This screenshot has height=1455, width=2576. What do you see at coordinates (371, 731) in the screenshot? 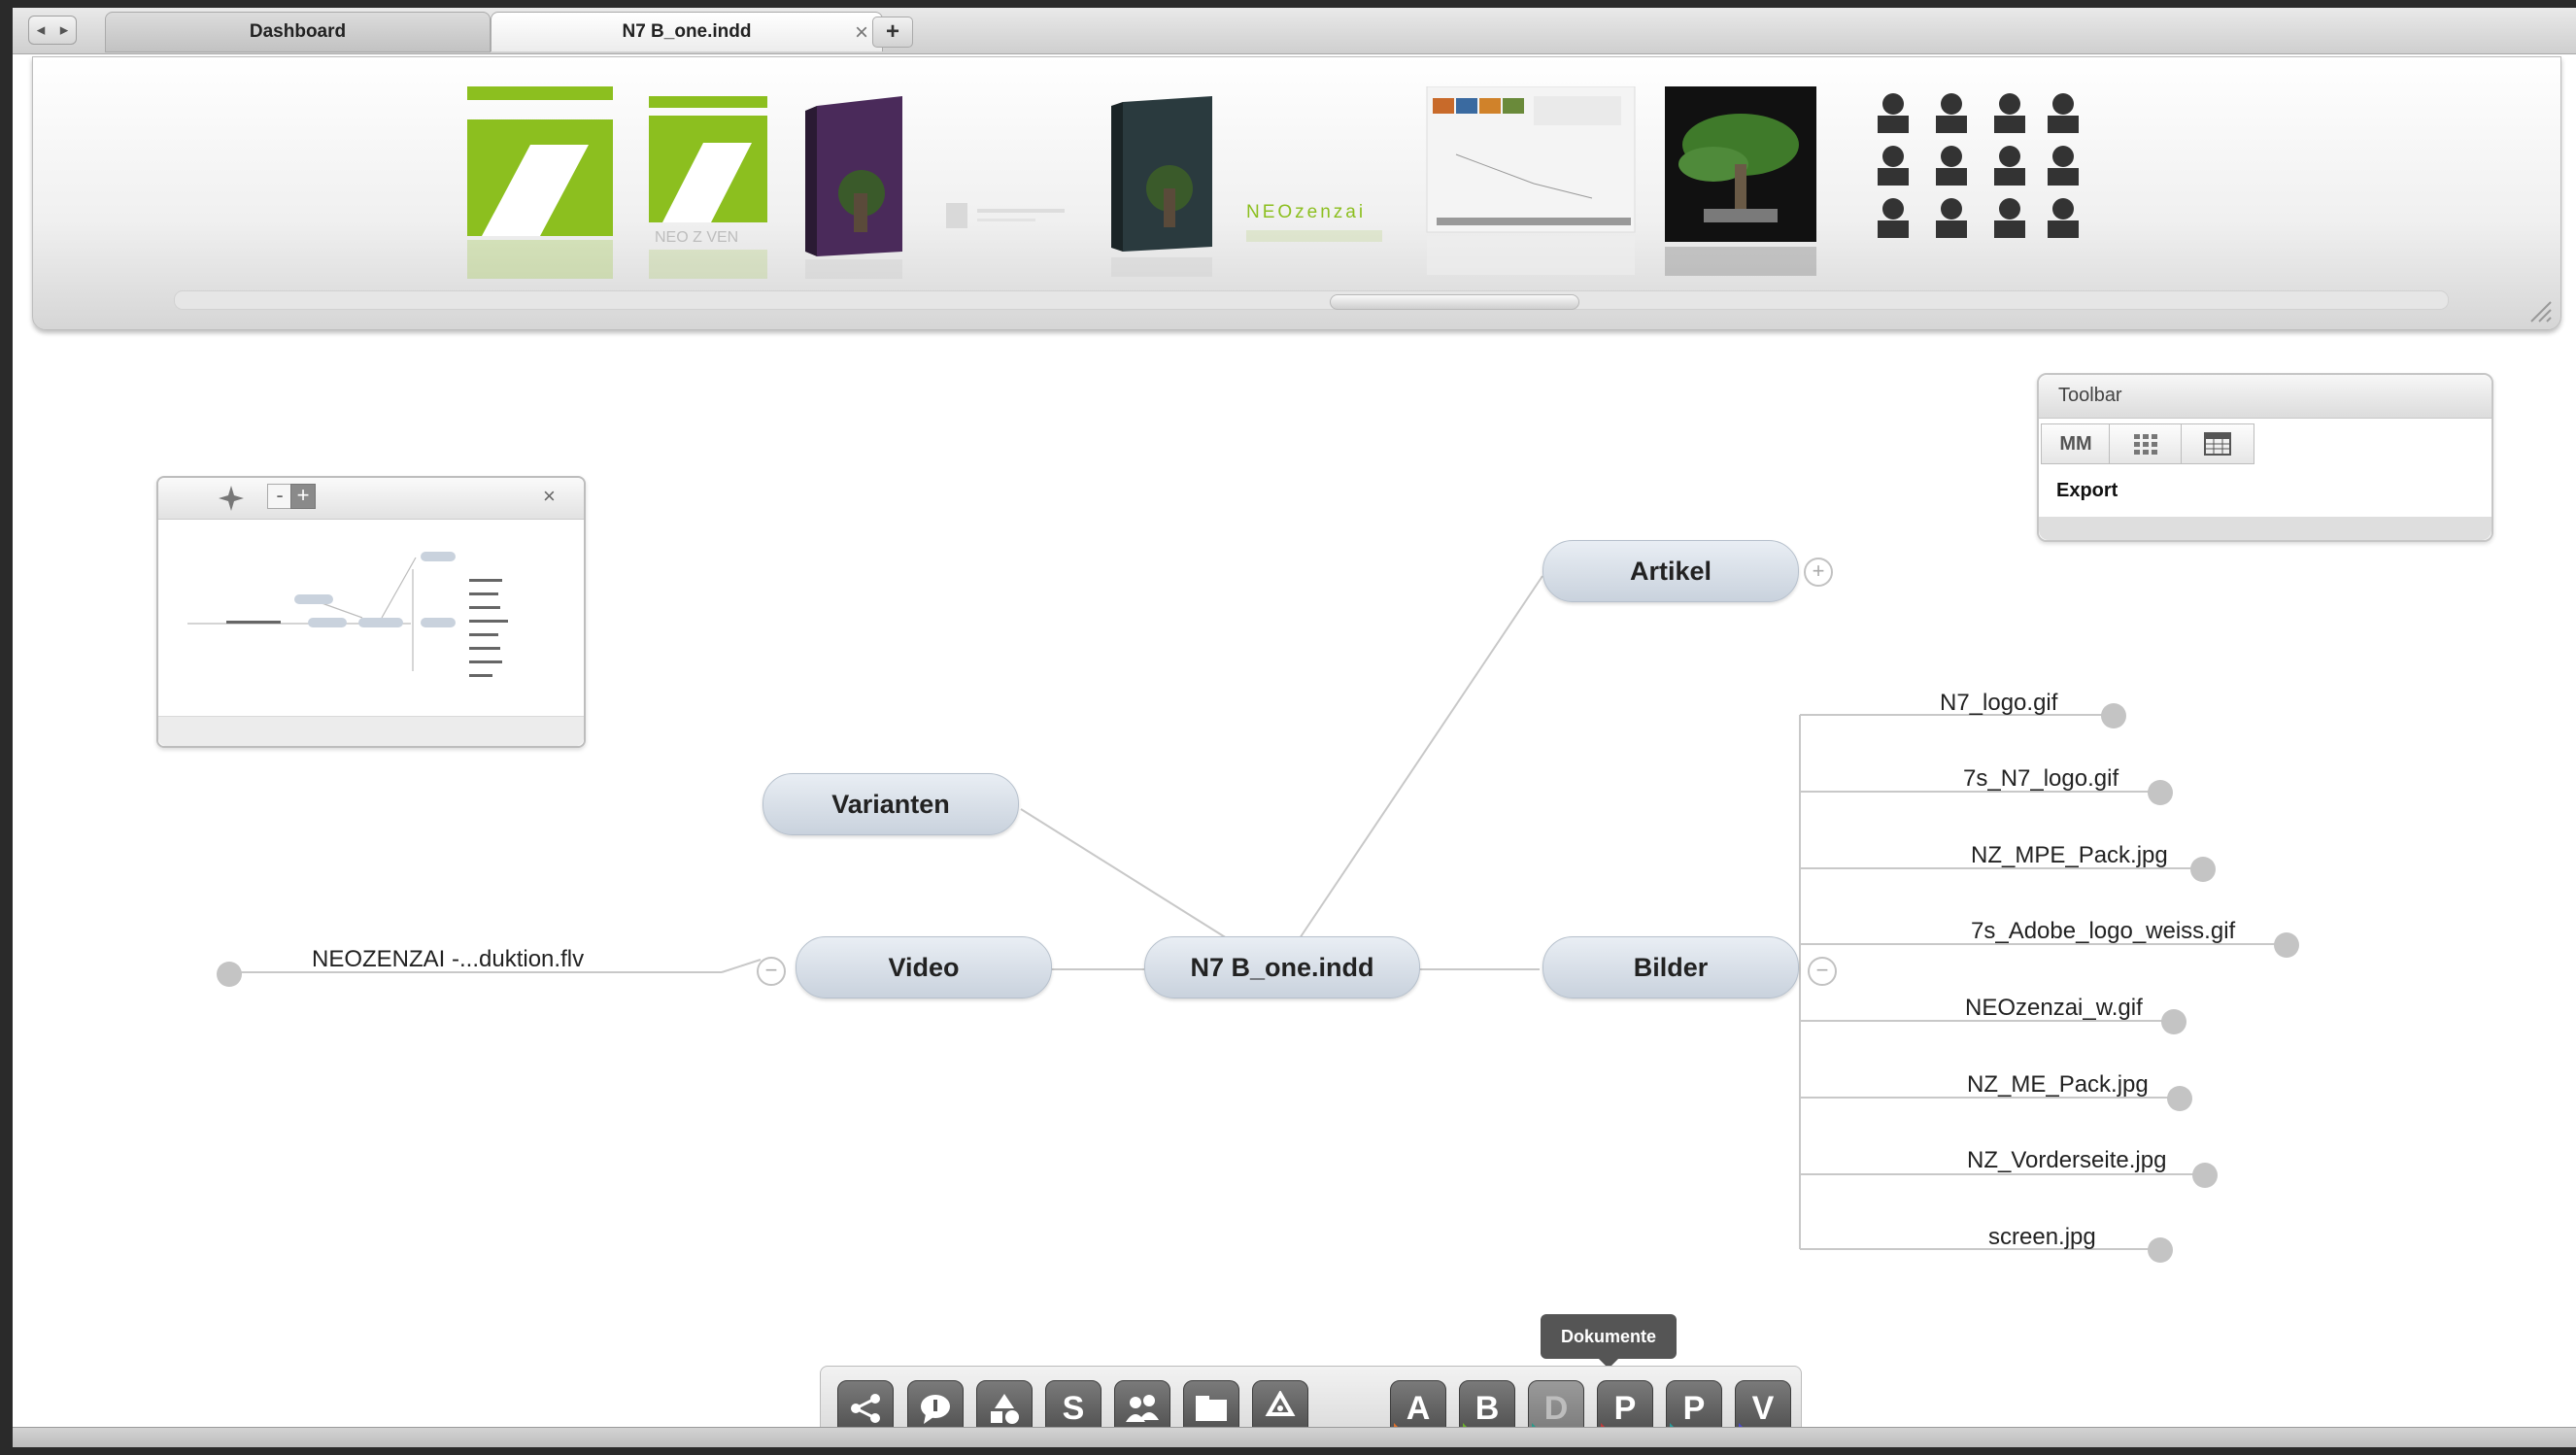
I see `overview-footer` at bounding box center [371, 731].